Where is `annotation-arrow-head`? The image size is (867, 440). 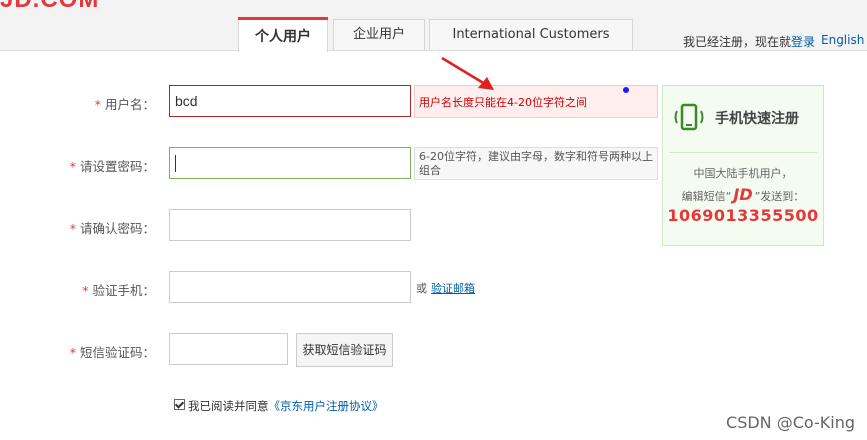 annotation-arrow-head is located at coordinates (486, 83).